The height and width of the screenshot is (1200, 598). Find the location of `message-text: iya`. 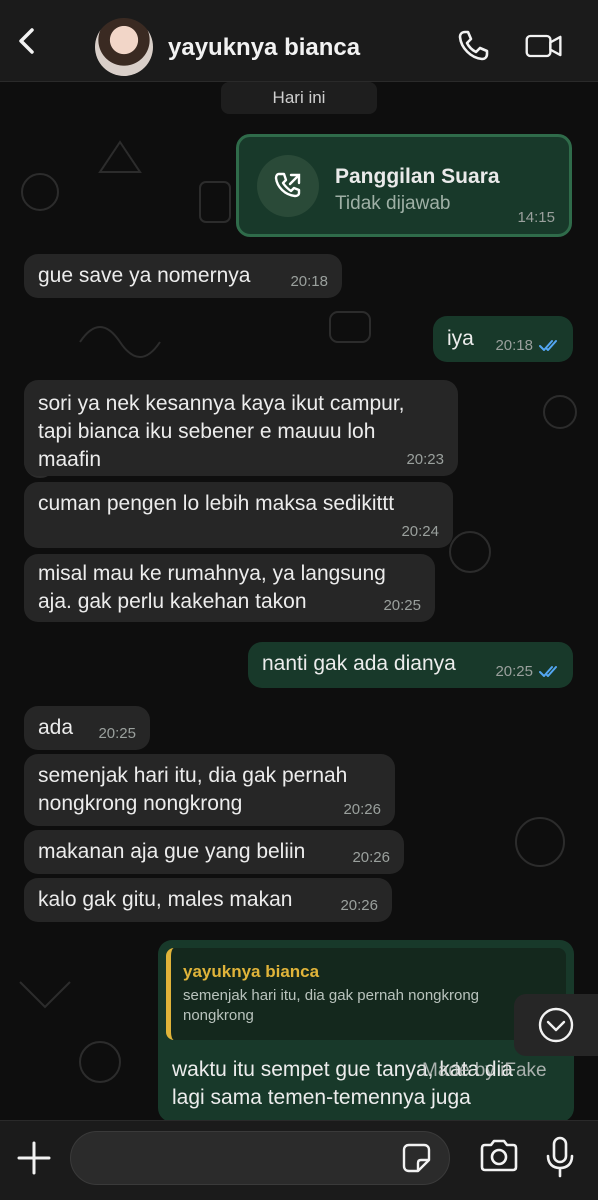

message-text: iya is located at coordinates (460, 338).